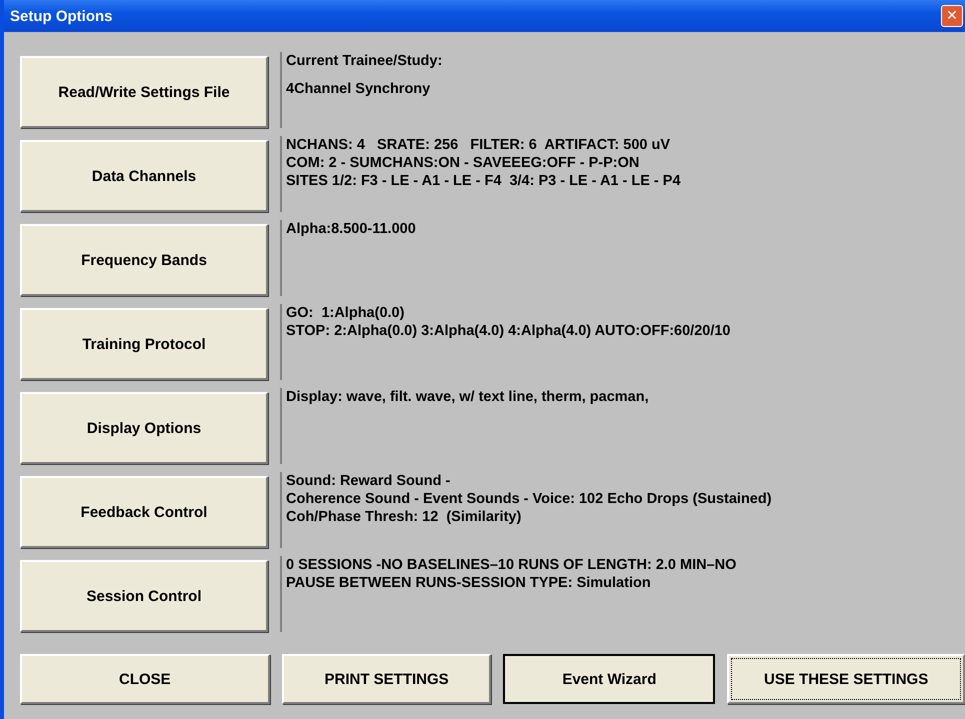 This screenshot has width=965, height=719. I want to click on setting-summary-line: Coh/Phase Thresh: 12 (Similarity), so click(404, 517).